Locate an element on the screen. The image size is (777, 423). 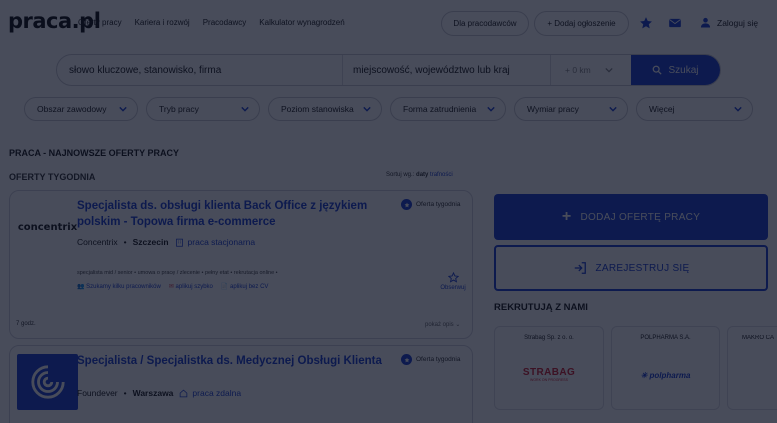
polpharma-logo-text: ✳ polpharma is located at coordinates (665, 375).